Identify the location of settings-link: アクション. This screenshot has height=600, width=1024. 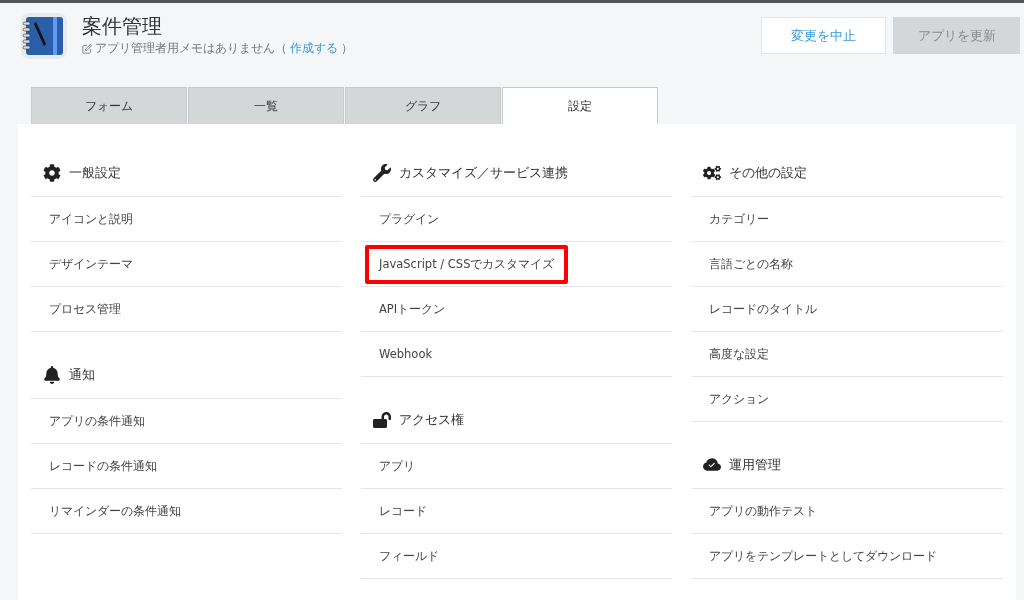
(739, 399).